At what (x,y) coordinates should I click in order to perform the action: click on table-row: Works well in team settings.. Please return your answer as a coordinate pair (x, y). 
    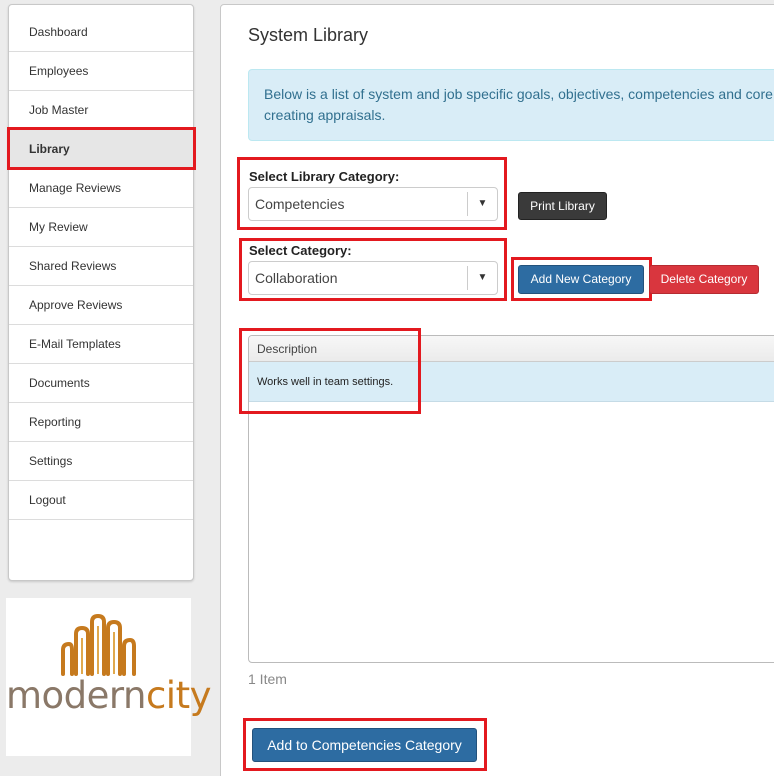
    Looking at the image, I should click on (511, 382).